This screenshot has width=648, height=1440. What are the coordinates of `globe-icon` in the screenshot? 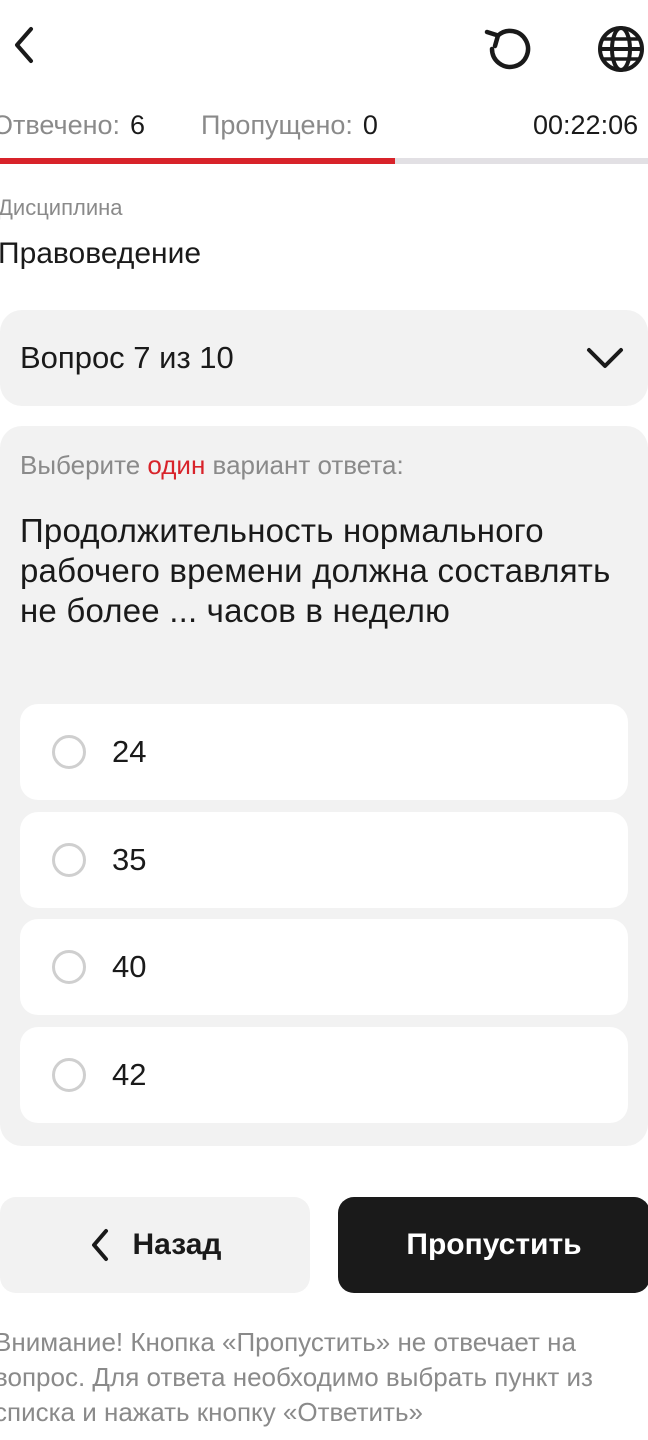 It's located at (621, 49).